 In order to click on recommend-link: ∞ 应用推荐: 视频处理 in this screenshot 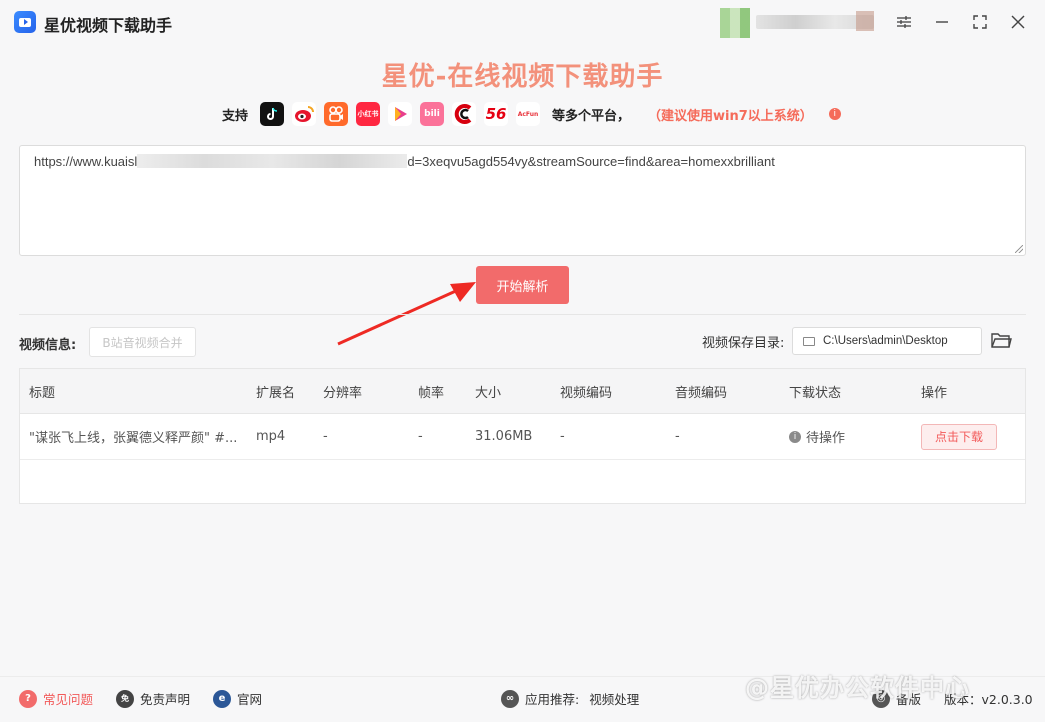, I will do `click(570, 698)`.